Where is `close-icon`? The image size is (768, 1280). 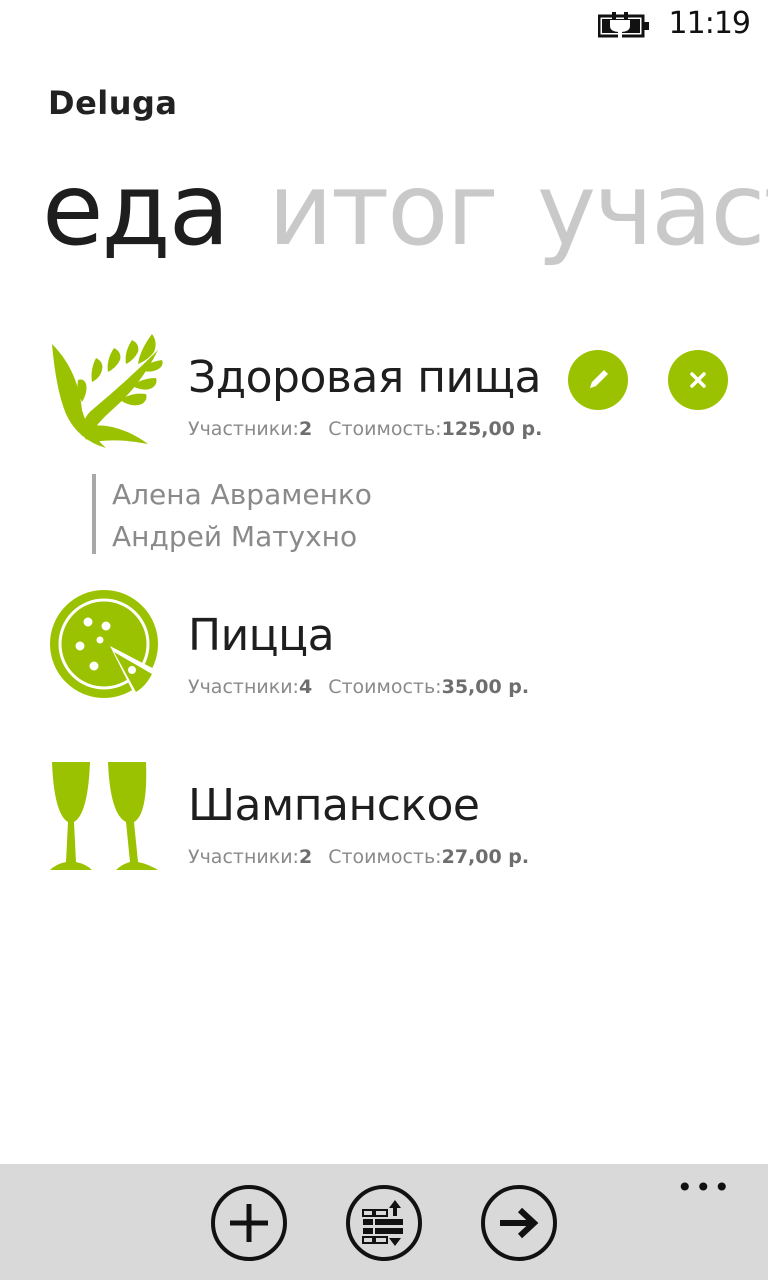
close-icon is located at coordinates (698, 380).